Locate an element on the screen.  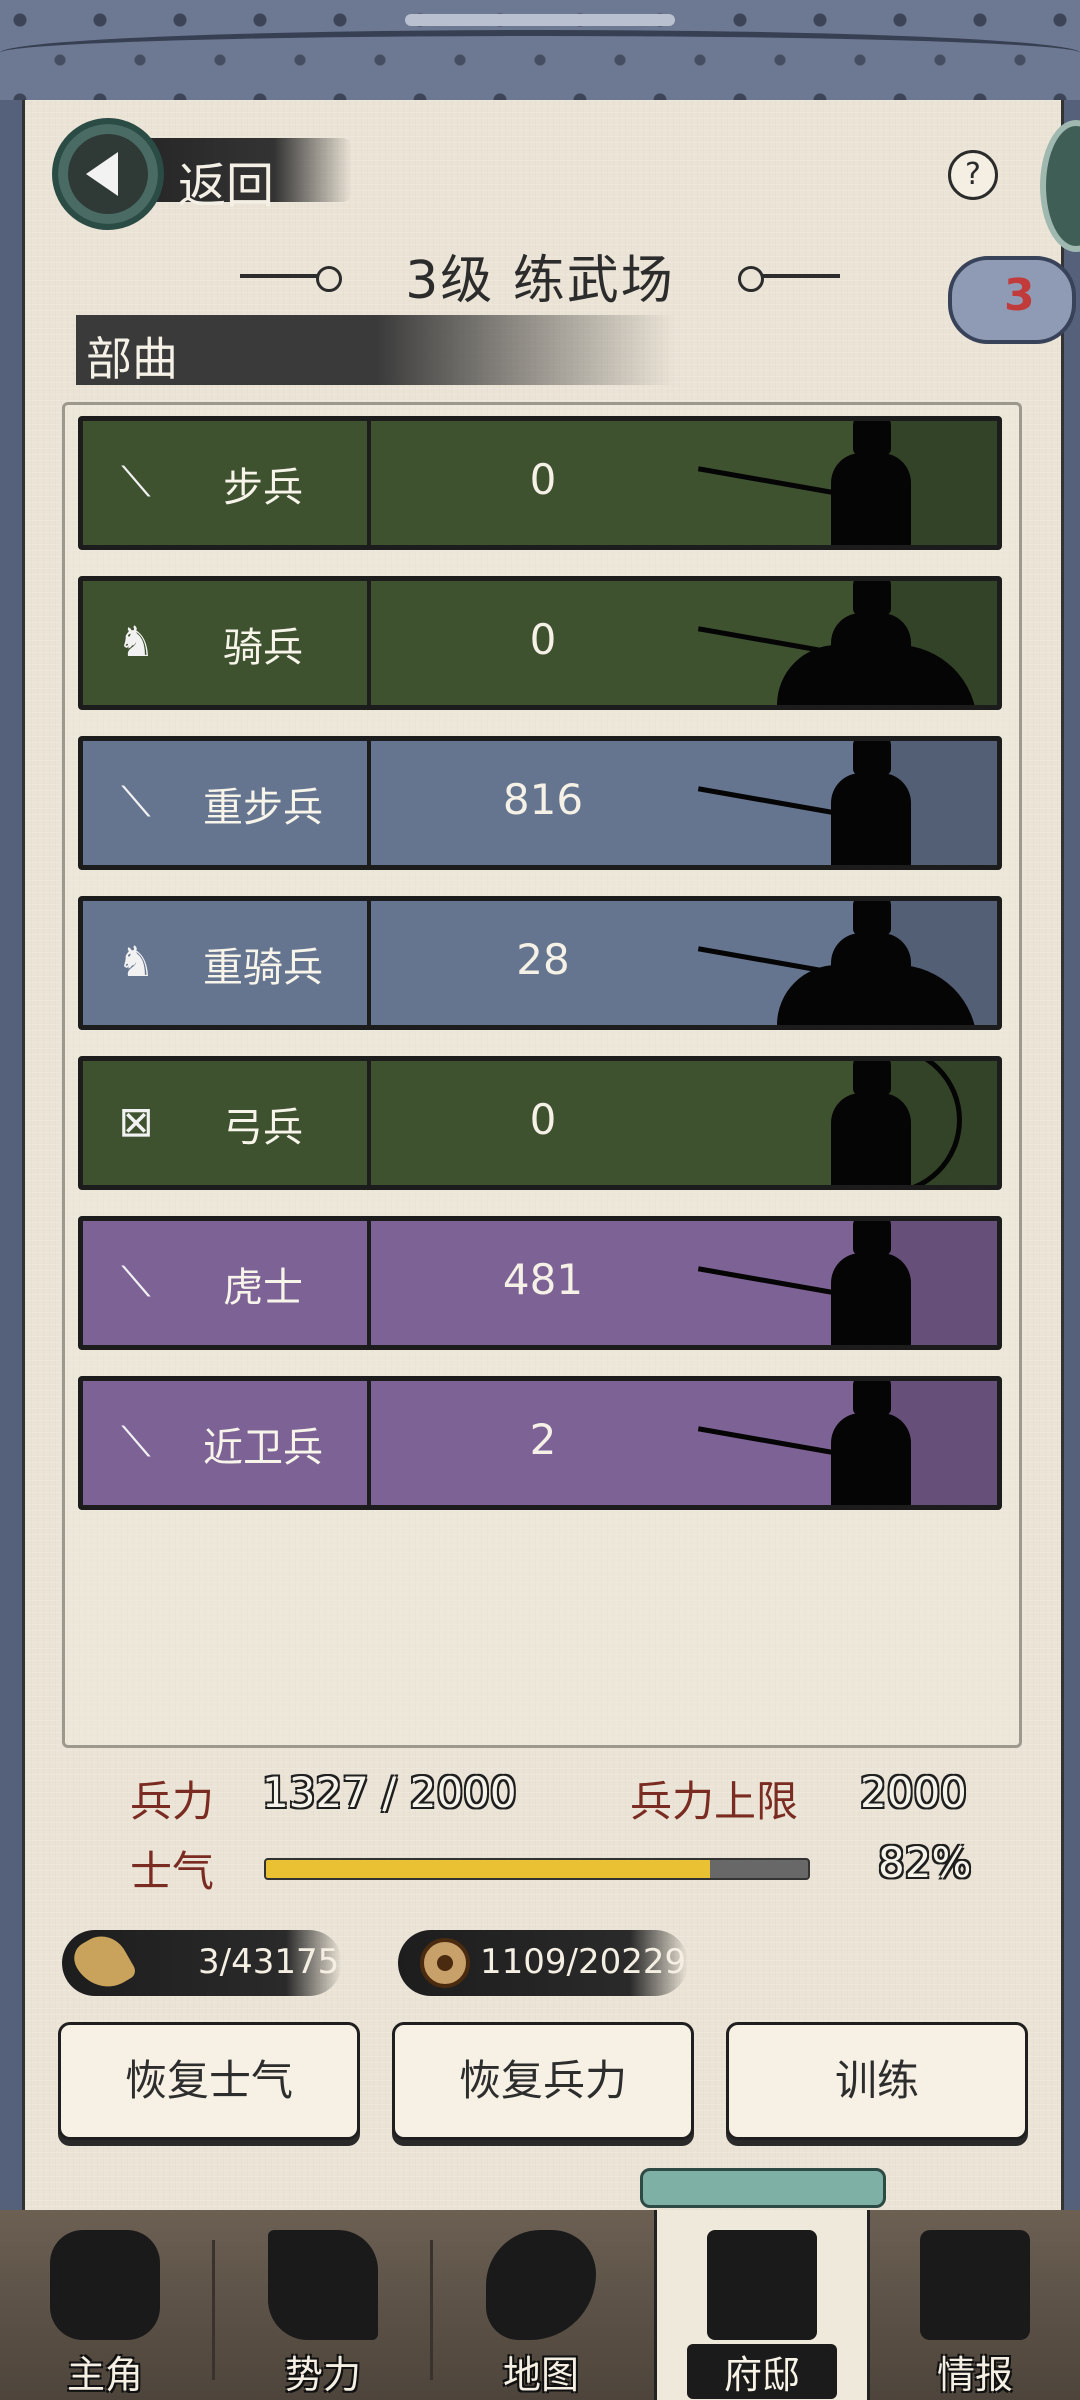
left-border is located at coordinates (11, 1155).